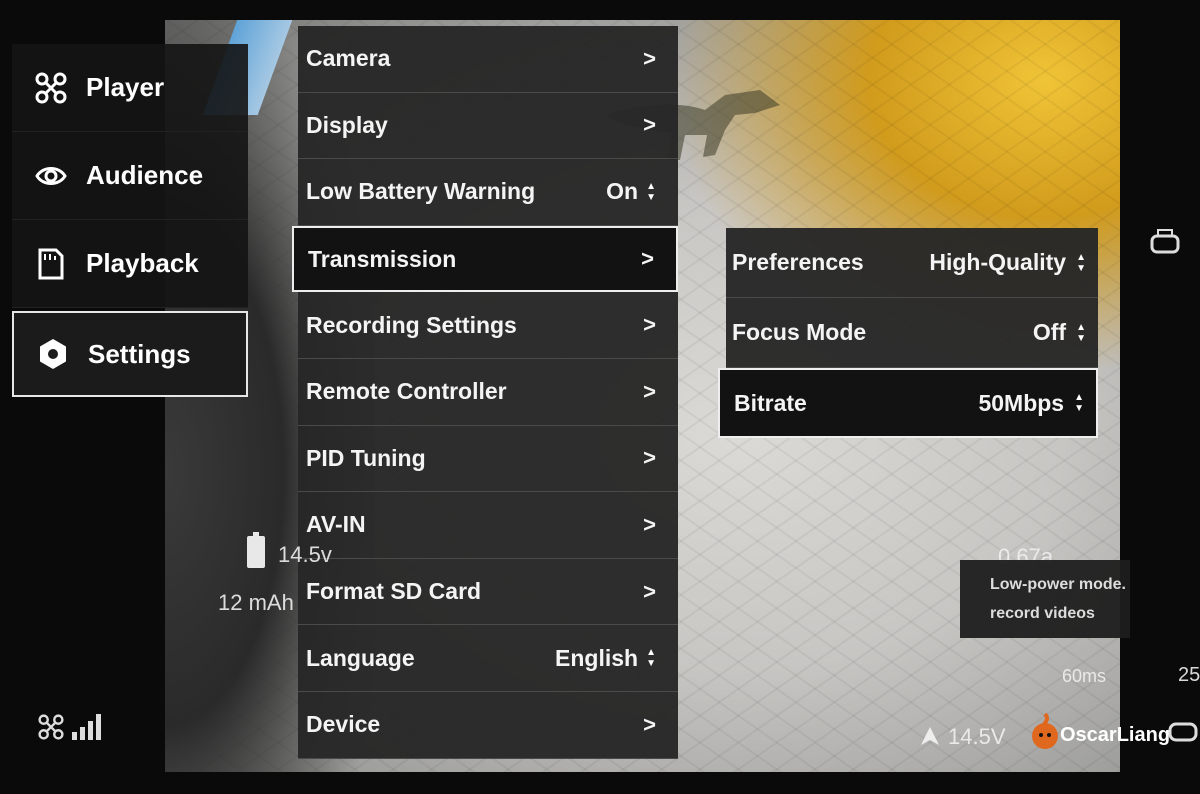 The height and width of the screenshot is (794, 1200). Describe the element at coordinates (912, 263) in the screenshot. I see `submenu-item-preferences: Preferences High-Quality ▲ ▼` at that location.